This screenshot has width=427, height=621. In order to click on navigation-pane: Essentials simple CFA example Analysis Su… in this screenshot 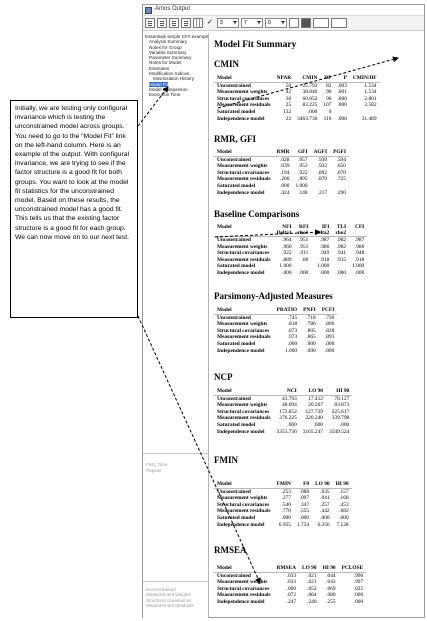, I will do `click(176, 325)`.